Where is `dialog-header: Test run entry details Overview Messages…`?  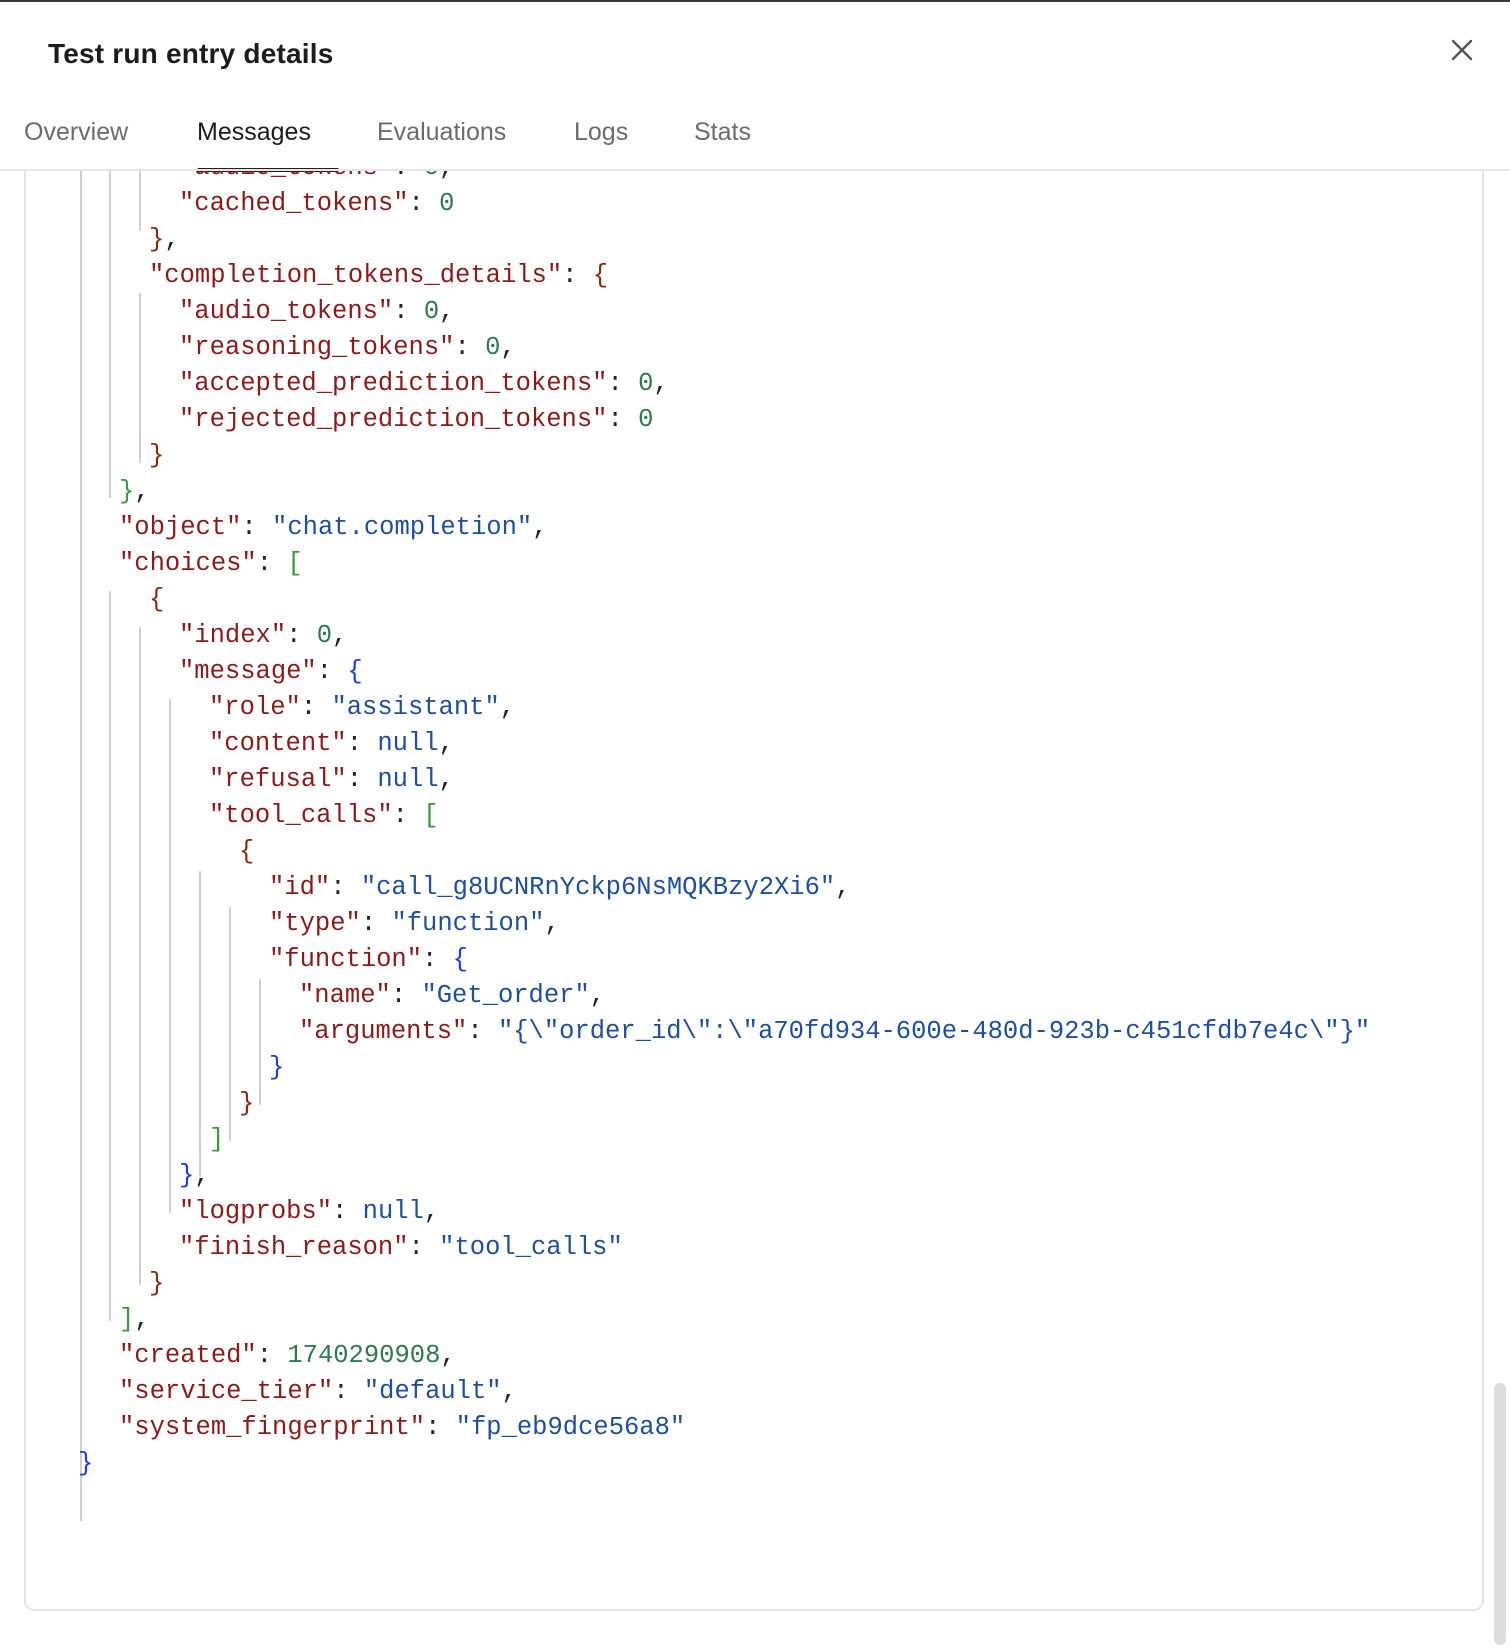
dialog-header: Test run entry details Overview Messages… is located at coordinates (755, 87).